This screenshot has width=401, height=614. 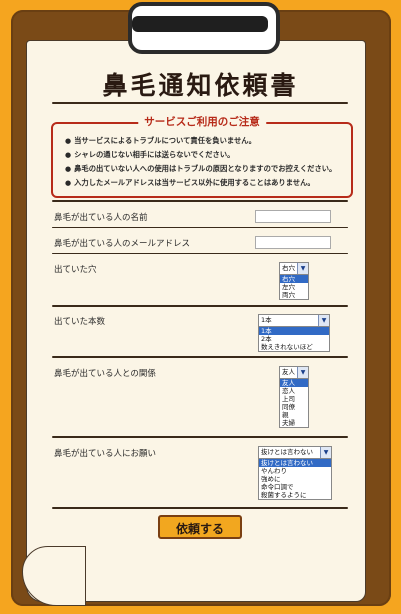 What do you see at coordinates (105, 454) in the screenshot?
I see `request-label: 鼻毛が出ている人にお願い` at bounding box center [105, 454].